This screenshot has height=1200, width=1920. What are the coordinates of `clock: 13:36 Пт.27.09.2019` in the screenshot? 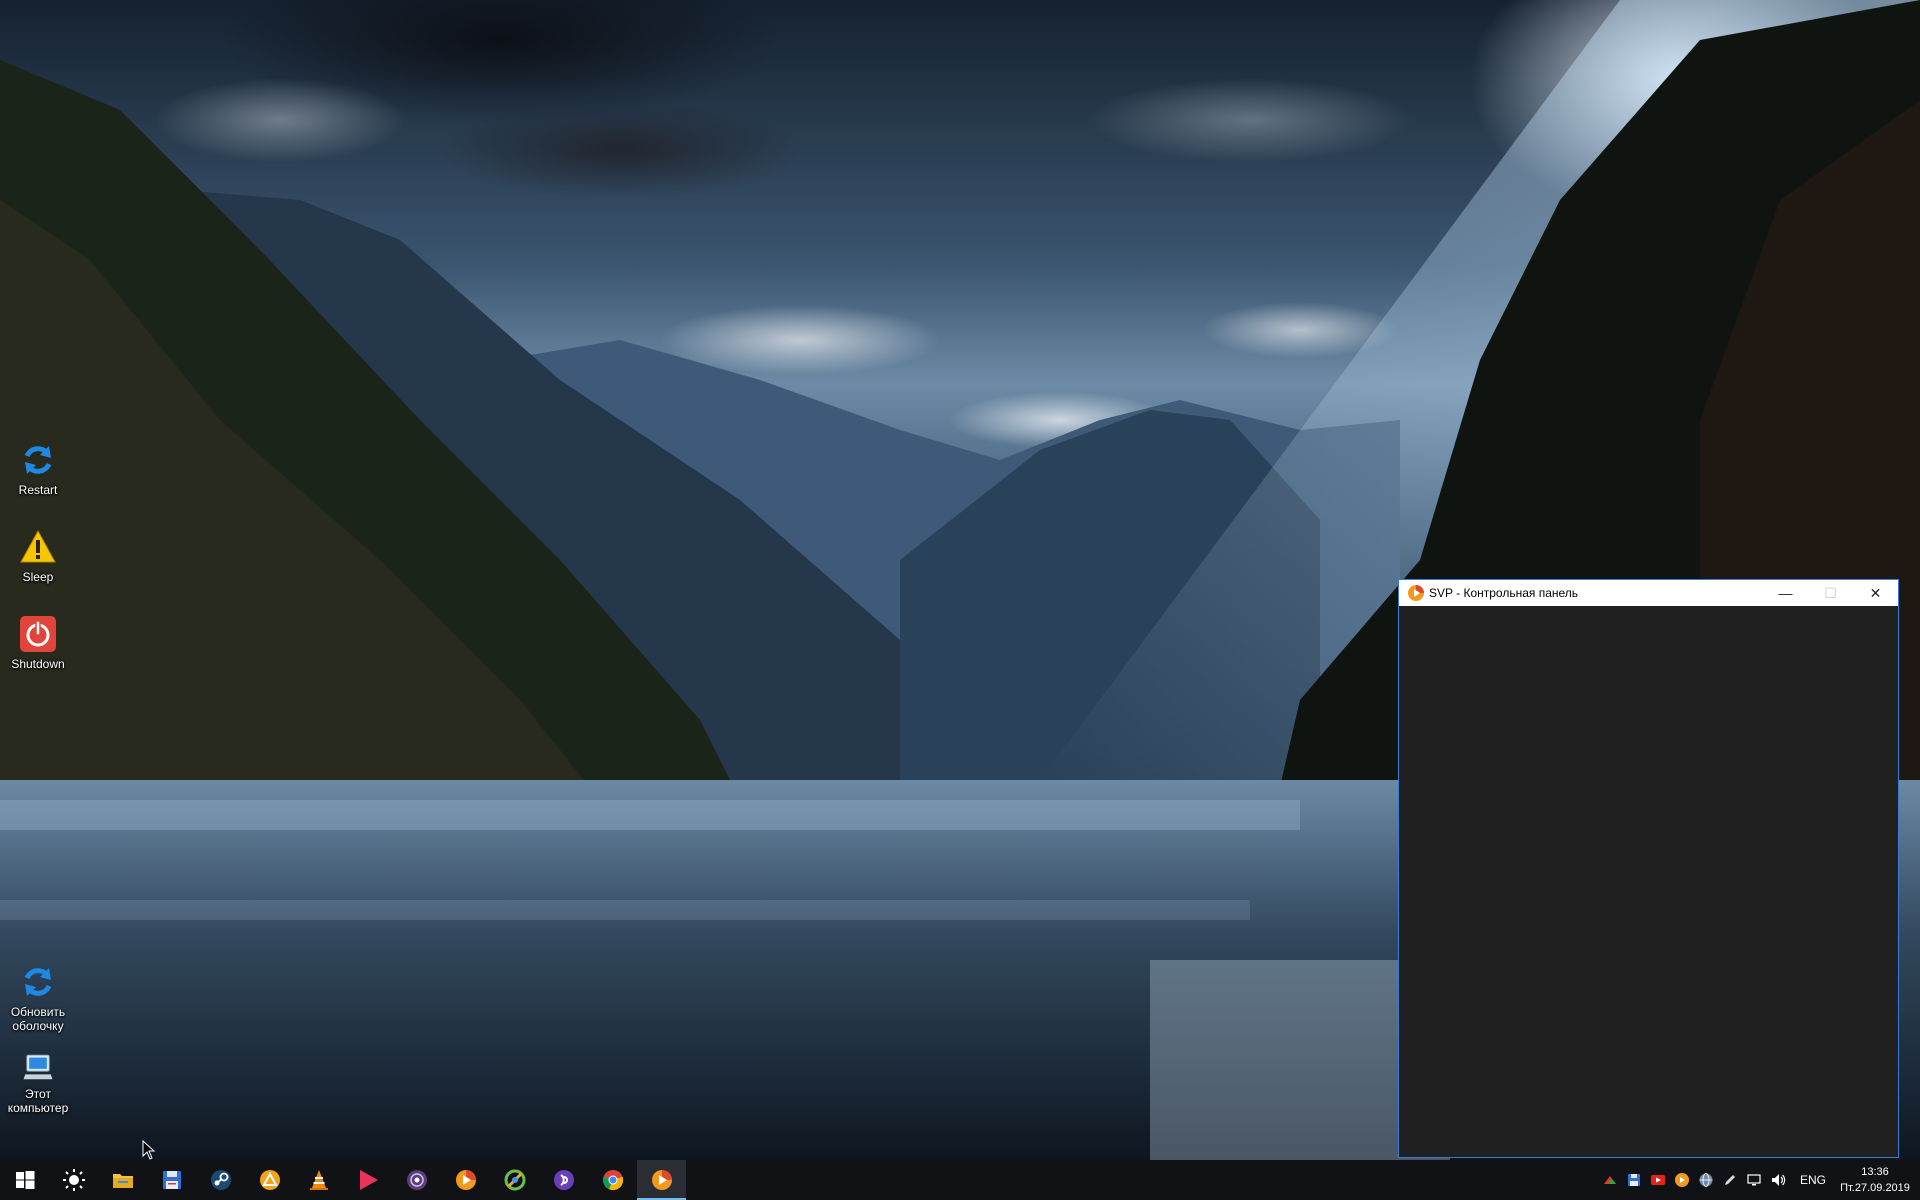 It's located at (1878, 1180).